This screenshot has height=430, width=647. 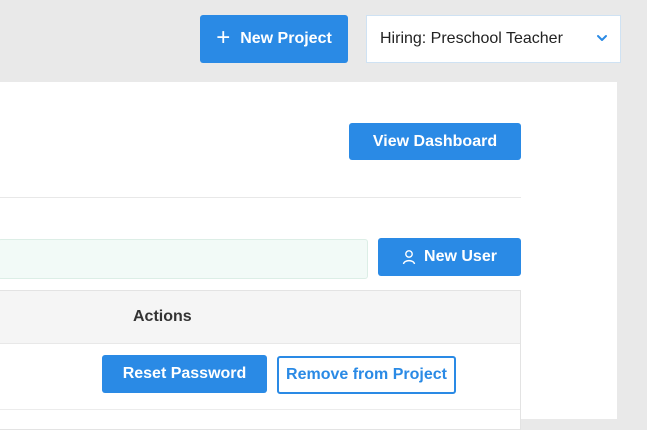 What do you see at coordinates (260, 197) in the screenshot?
I see `section-divider` at bounding box center [260, 197].